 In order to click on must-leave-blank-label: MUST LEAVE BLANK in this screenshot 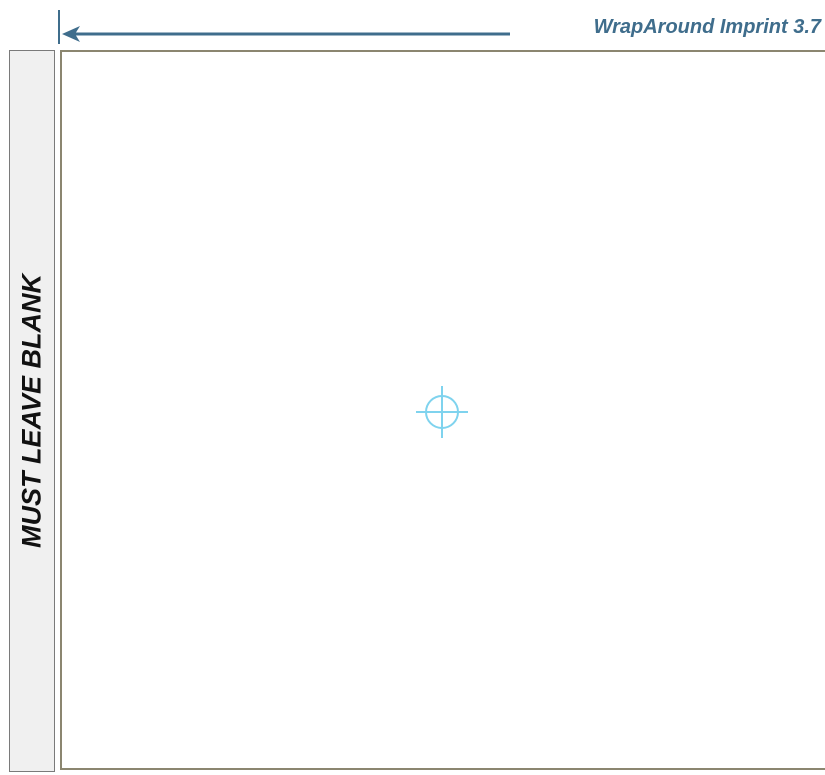, I will do `click(31, 411)`.